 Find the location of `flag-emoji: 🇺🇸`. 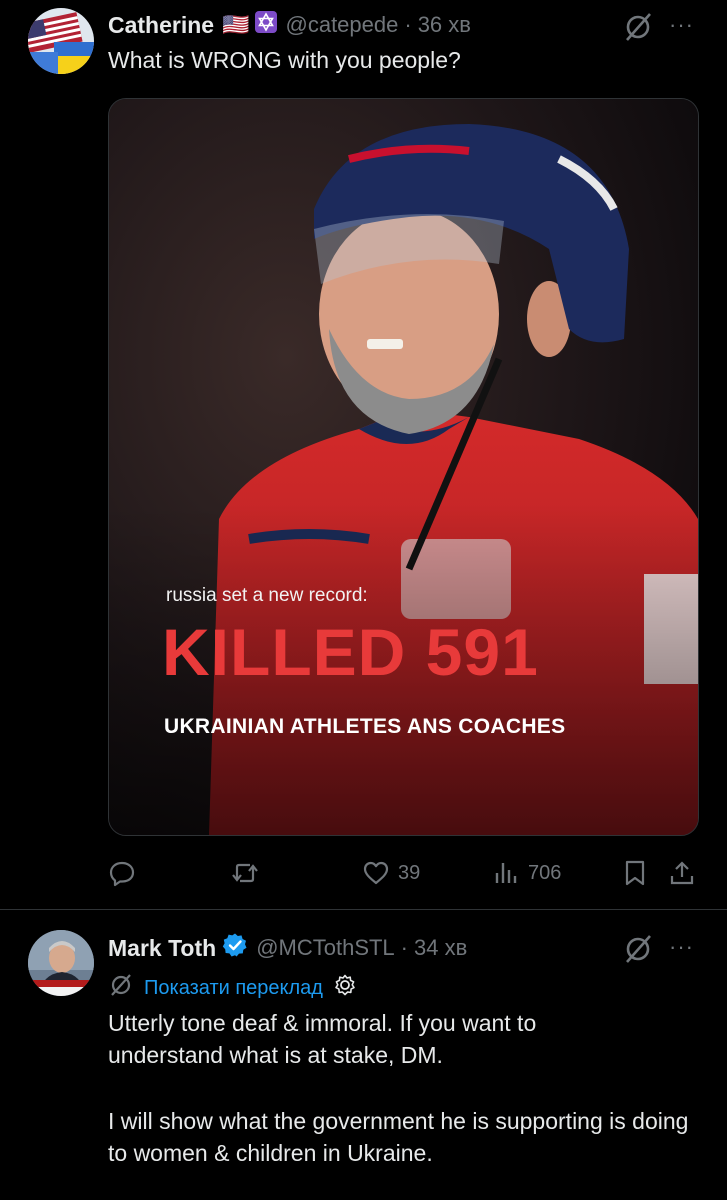

flag-emoji: 🇺🇸 is located at coordinates (236, 24).